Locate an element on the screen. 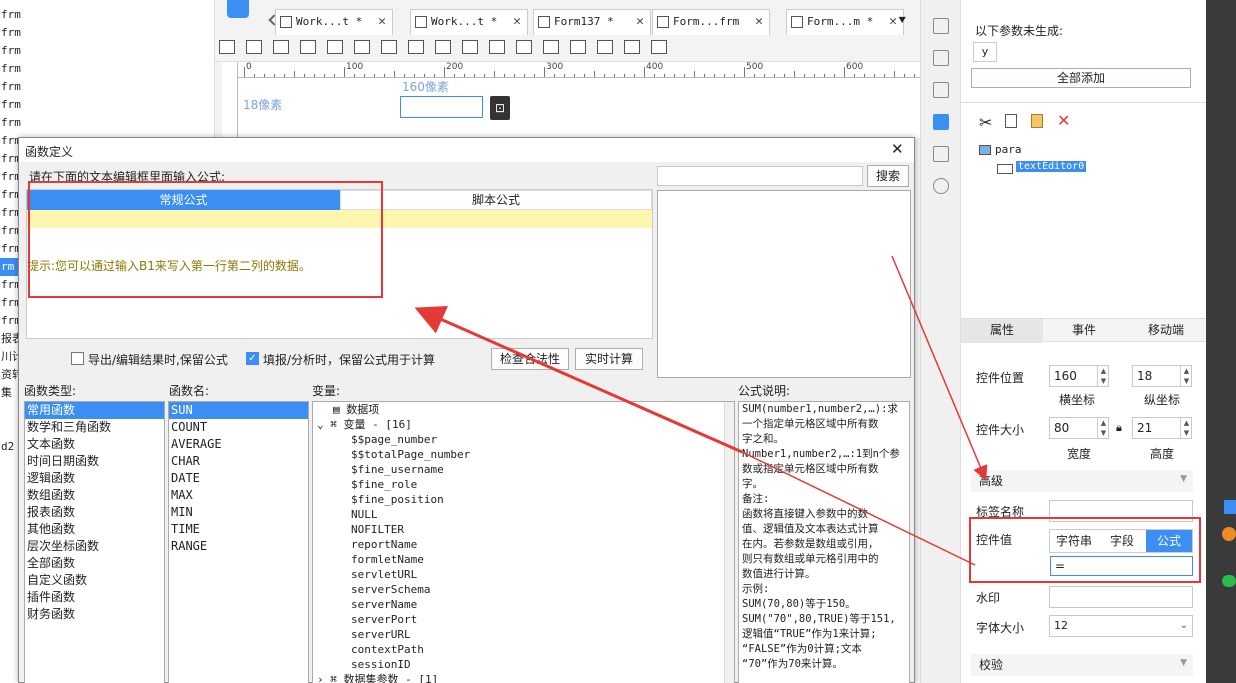 This screenshot has height=683, width=1236. arrow-to-advanced is located at coordinates (939, 368).